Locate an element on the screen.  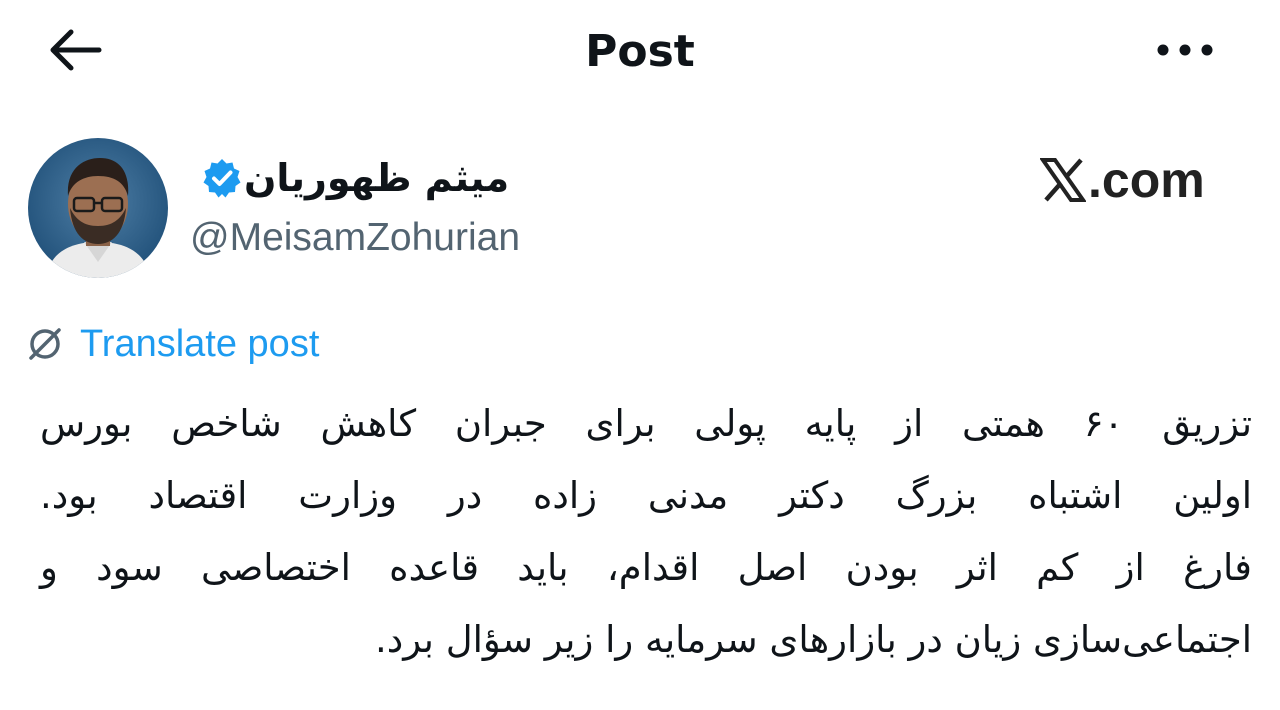
watermark-text: .com is located at coordinates (1146, 180).